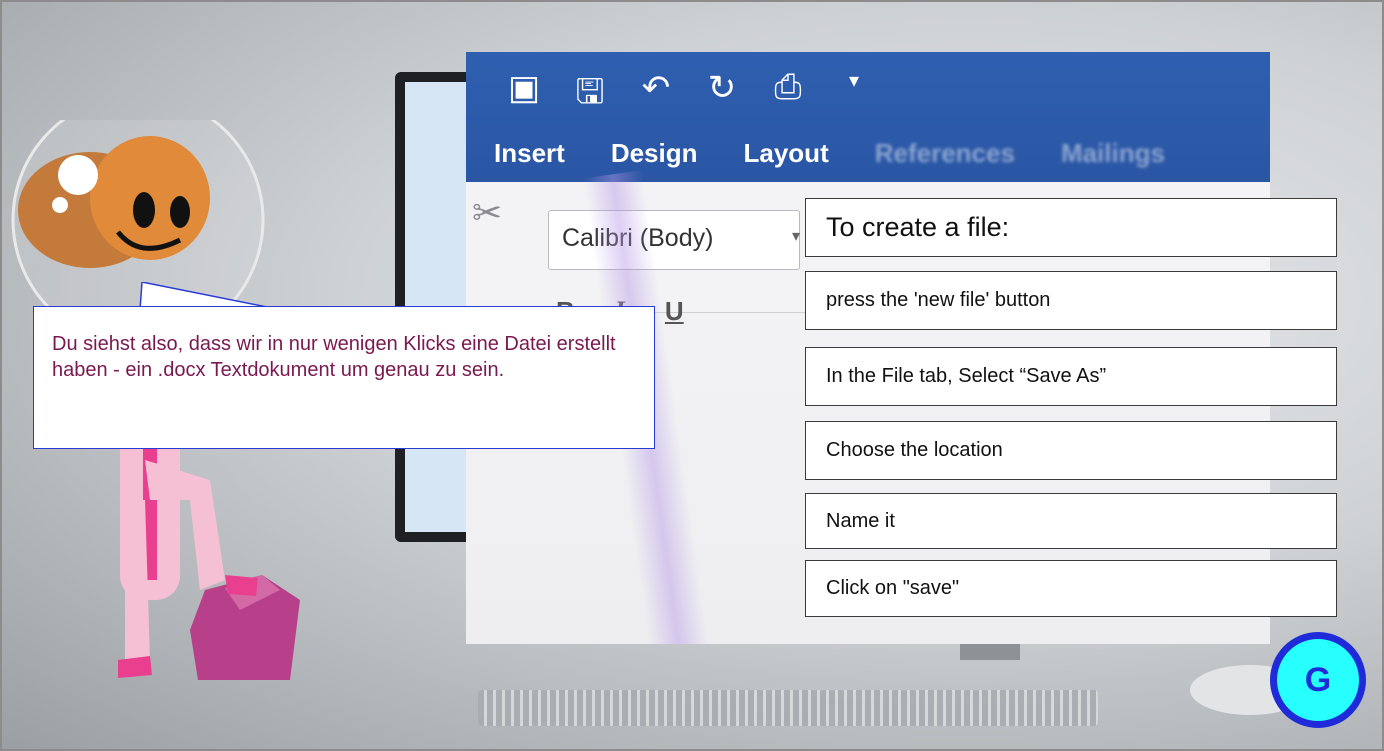 The width and height of the screenshot is (1384, 751). Describe the element at coordinates (1071, 450) in the screenshot. I see `instruction-step: Choose the location` at that location.